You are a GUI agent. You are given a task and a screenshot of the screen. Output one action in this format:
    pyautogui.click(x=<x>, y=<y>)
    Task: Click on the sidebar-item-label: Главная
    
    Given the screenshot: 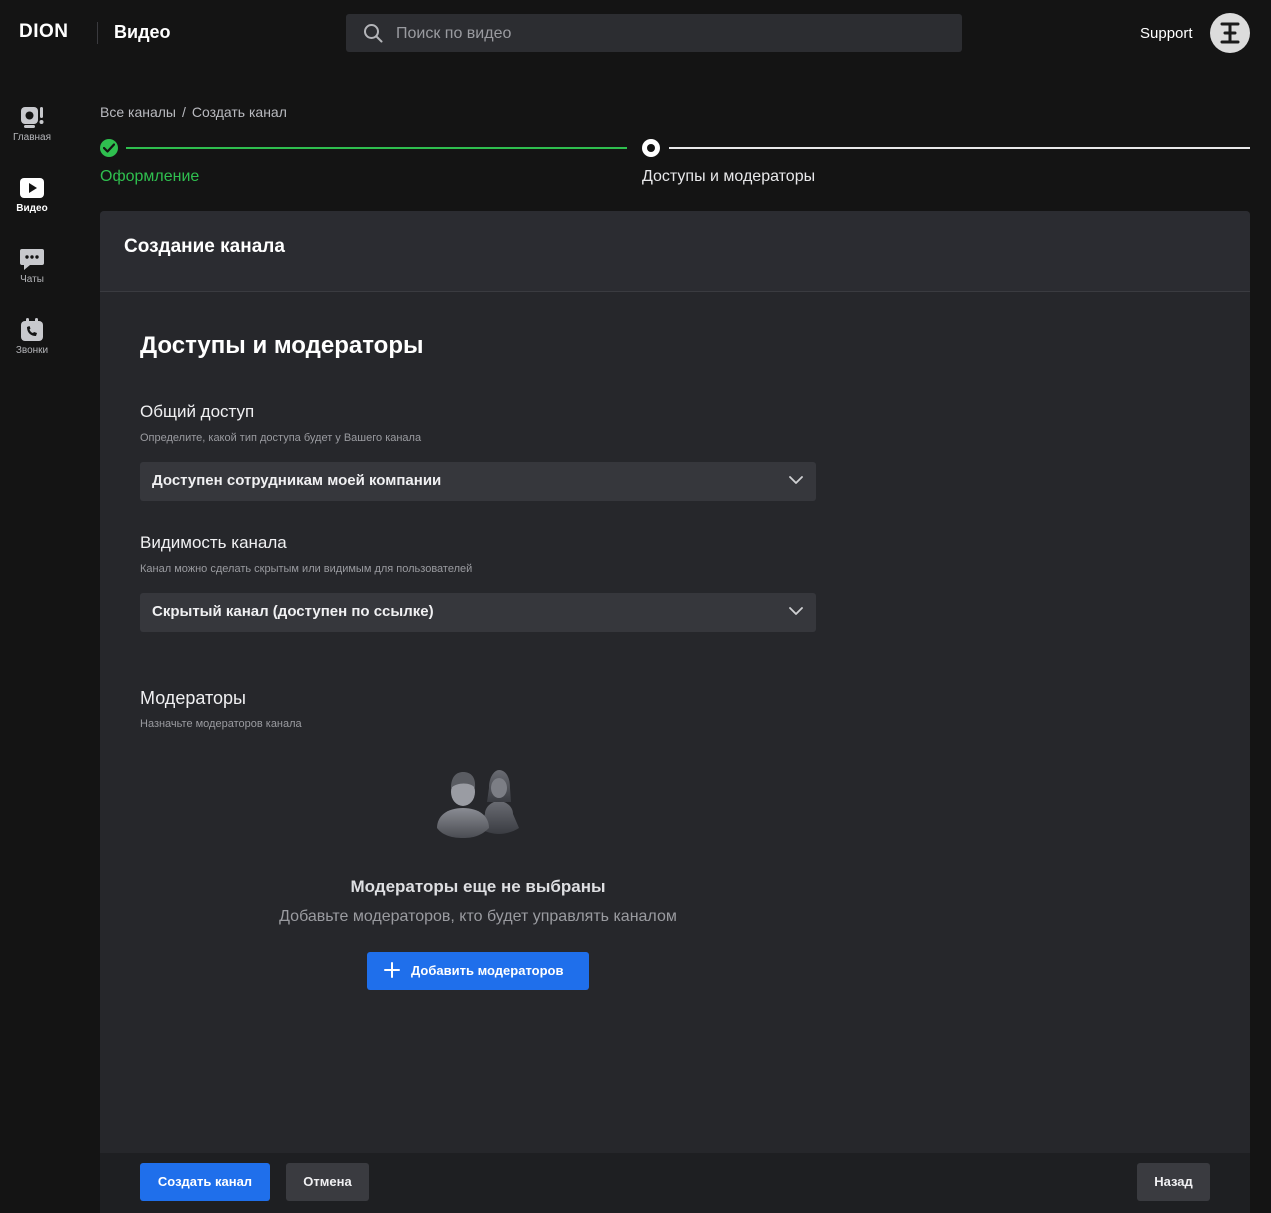 What is the action you would take?
    pyautogui.click(x=32, y=137)
    